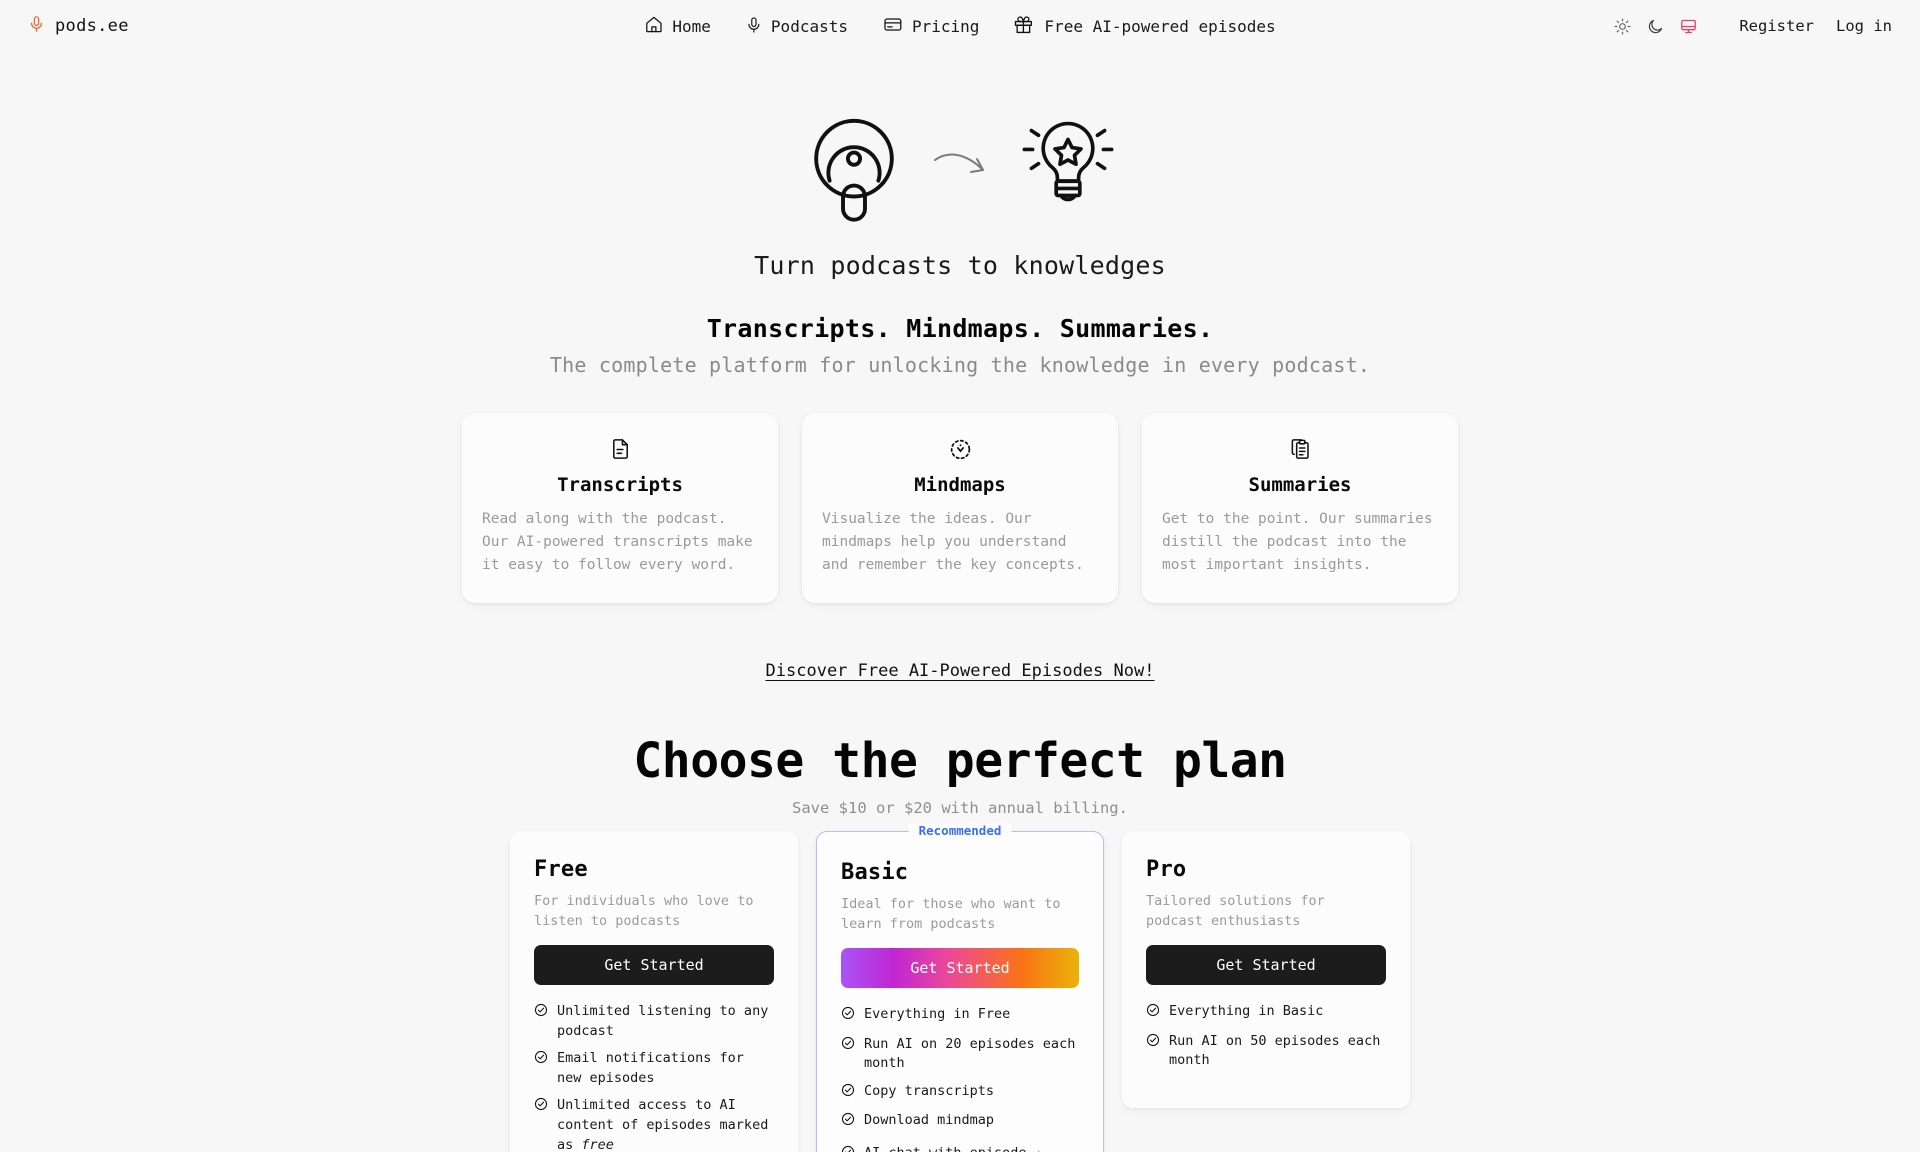 The image size is (1920, 1152). I want to click on auth-links: Register Log in, so click(1815, 26).